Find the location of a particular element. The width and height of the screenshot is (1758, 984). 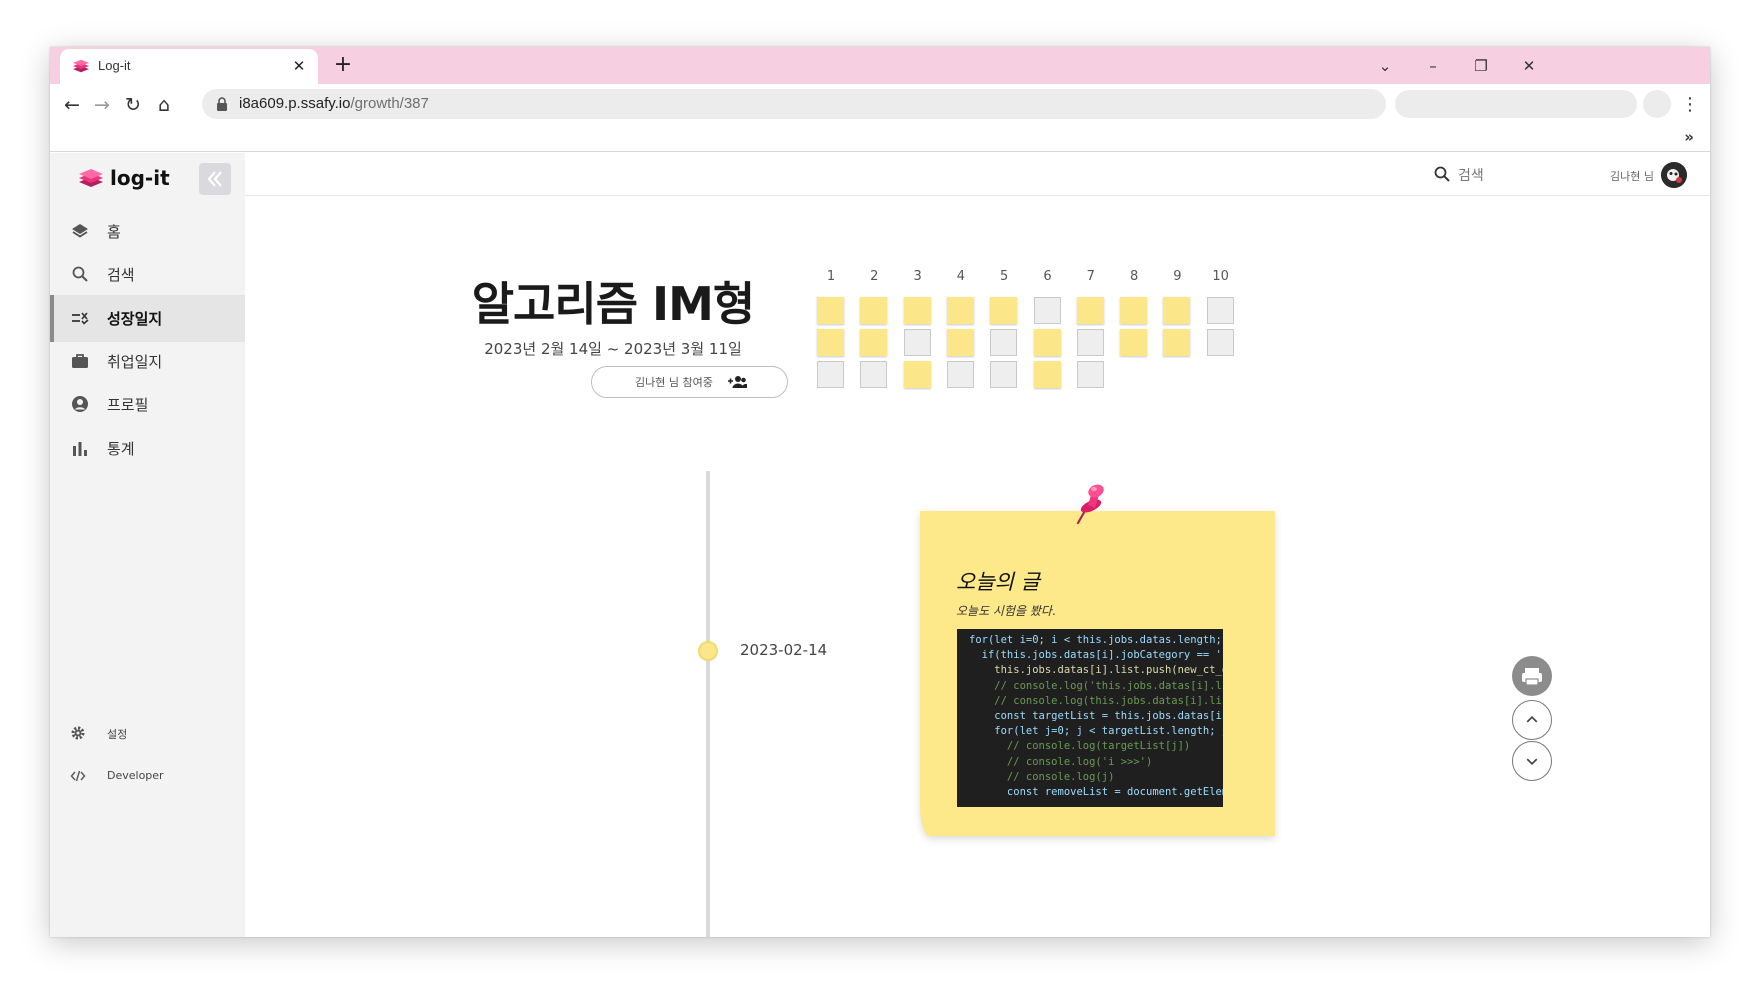

avatar is located at coordinates (1674, 175).